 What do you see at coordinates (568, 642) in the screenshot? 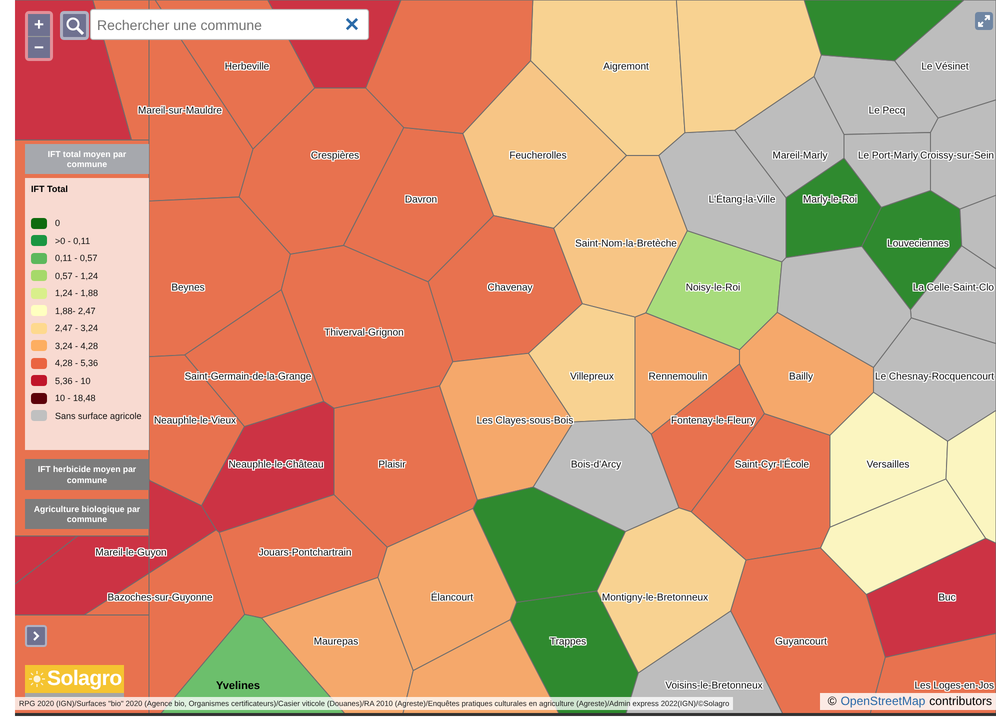
I see `commune-label: Trappes` at bounding box center [568, 642].